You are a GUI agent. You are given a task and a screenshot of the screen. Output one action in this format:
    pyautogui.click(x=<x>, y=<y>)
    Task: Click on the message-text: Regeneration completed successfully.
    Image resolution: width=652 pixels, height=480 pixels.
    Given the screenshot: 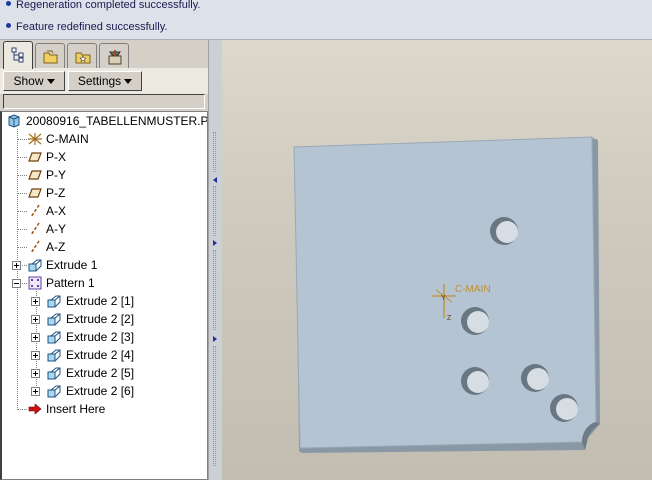 What is the action you would take?
    pyautogui.click(x=108, y=5)
    